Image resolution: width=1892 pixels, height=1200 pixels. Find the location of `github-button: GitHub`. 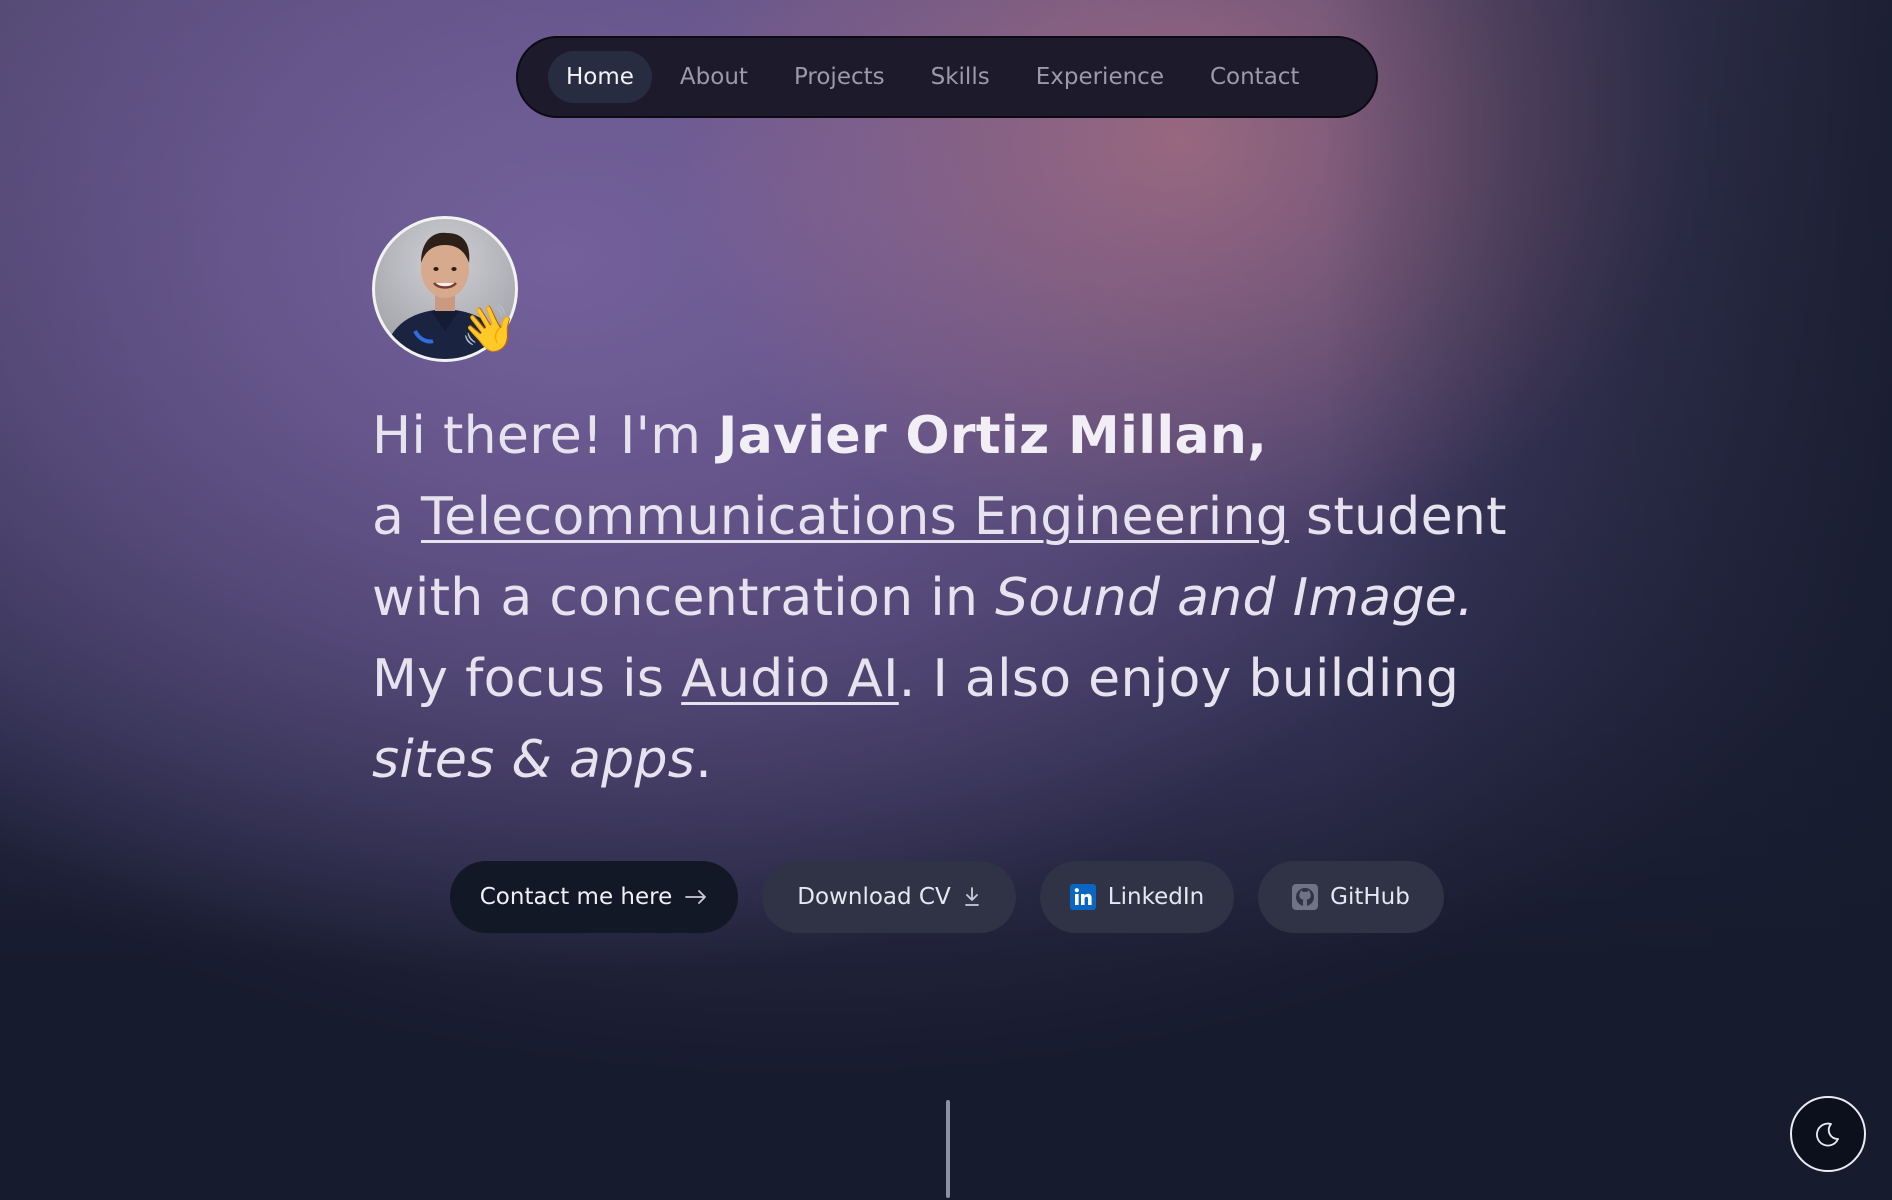

github-button: GitHub is located at coordinates (1351, 897).